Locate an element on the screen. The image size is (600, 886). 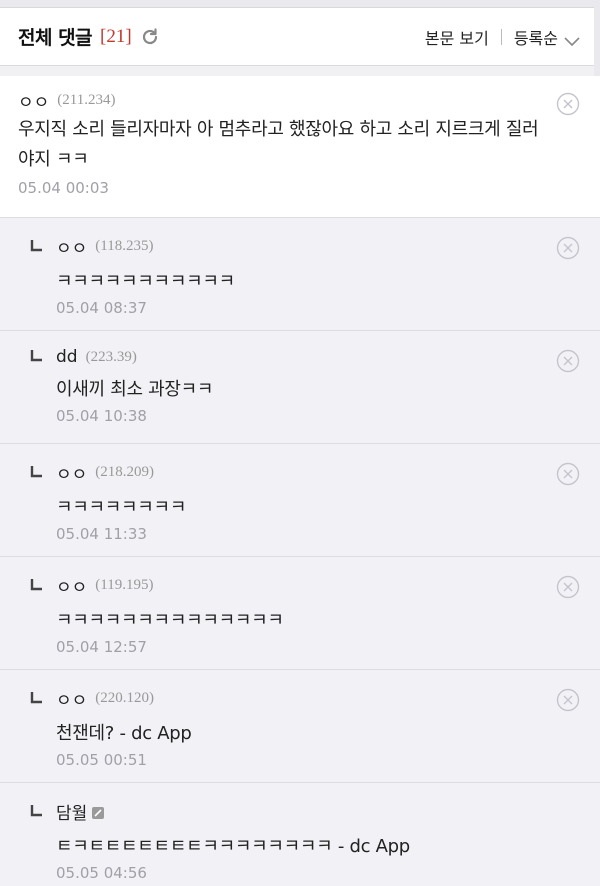
reply-item: ㅇㅇ (118.235) ㅋㅋㅋㅋㅋㅋㅋㅋㅋㅋㅋ 05.04 08:37 is located at coordinates (300, 274).